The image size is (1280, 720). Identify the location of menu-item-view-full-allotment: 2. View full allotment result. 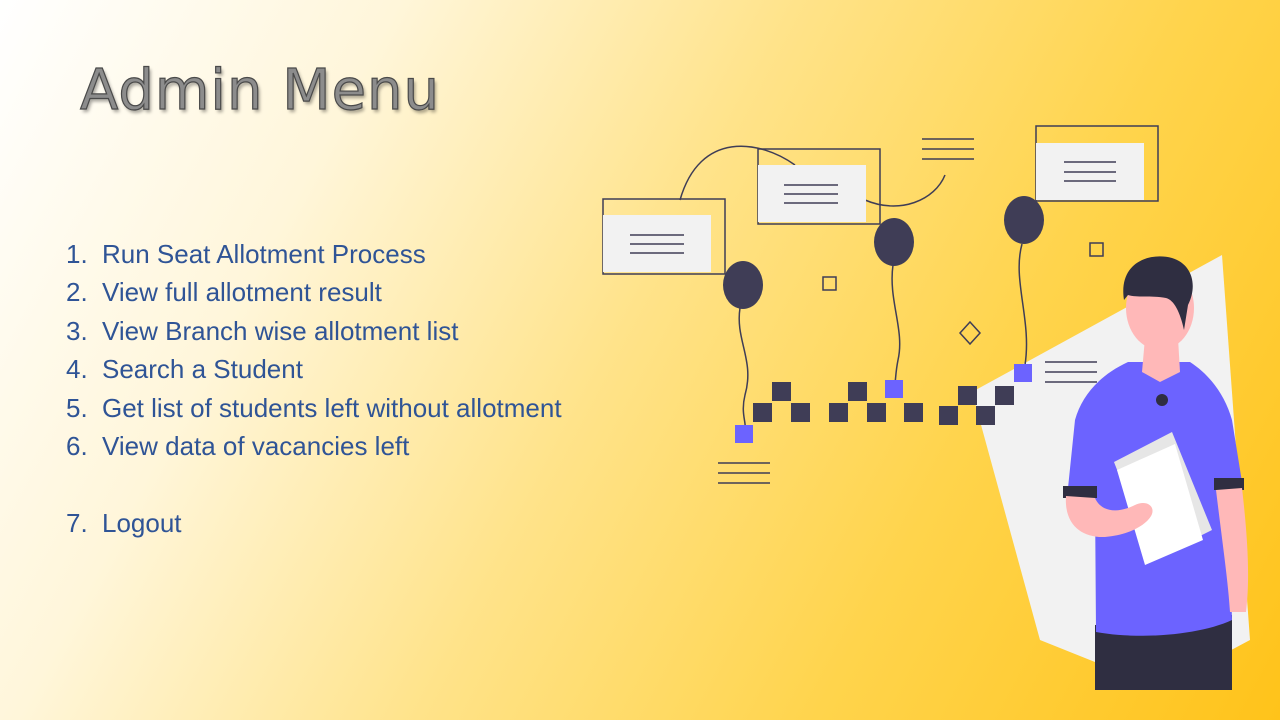
(366, 293).